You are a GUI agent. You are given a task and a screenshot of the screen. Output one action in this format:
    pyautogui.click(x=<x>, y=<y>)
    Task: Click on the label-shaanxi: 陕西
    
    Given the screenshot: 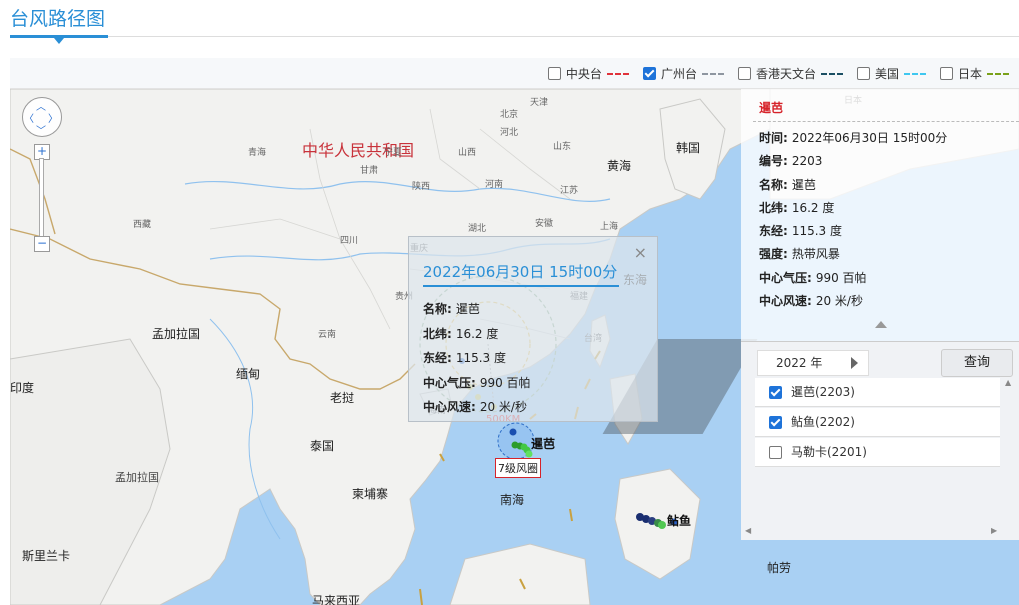 What is the action you would take?
    pyautogui.click(x=421, y=187)
    